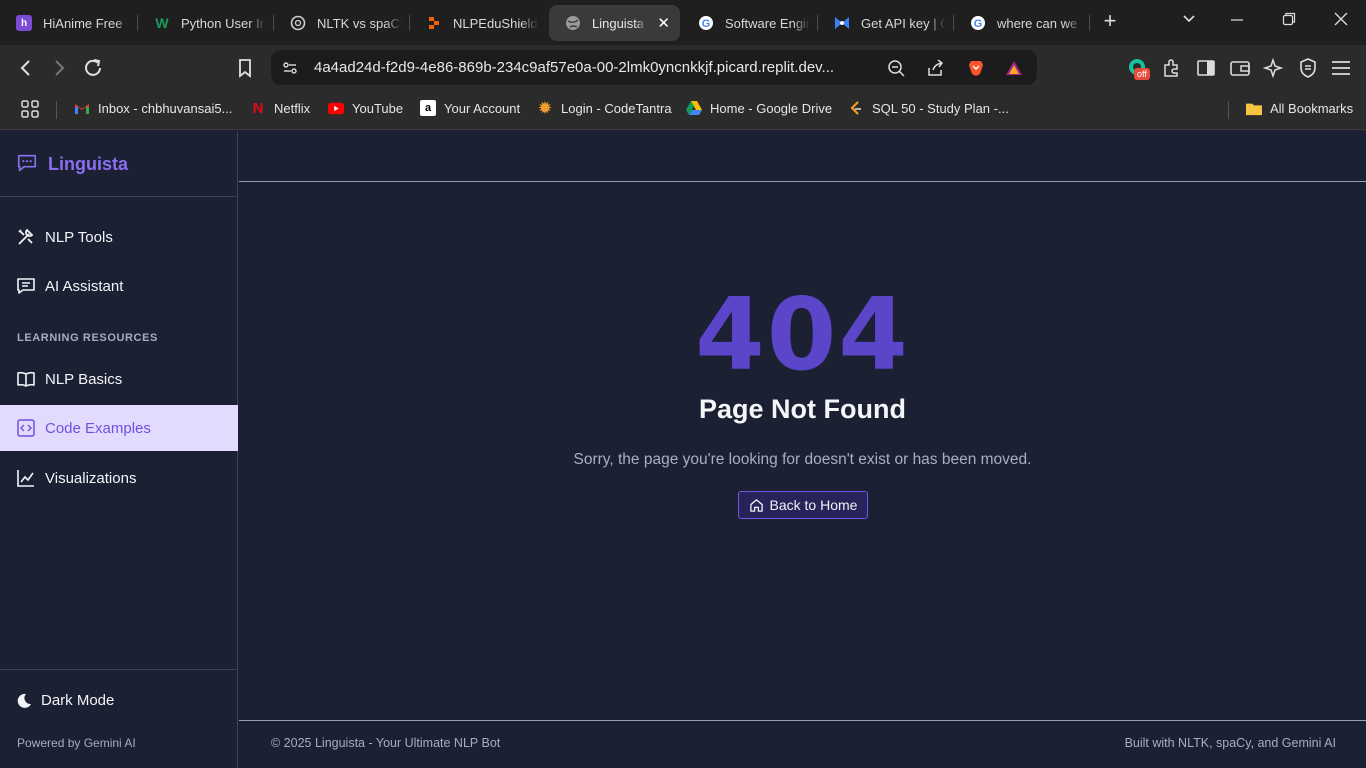 This screenshot has height=768, width=1366. Describe the element at coordinates (618, 23) in the screenshot. I see `tab-title: Linguista` at that location.